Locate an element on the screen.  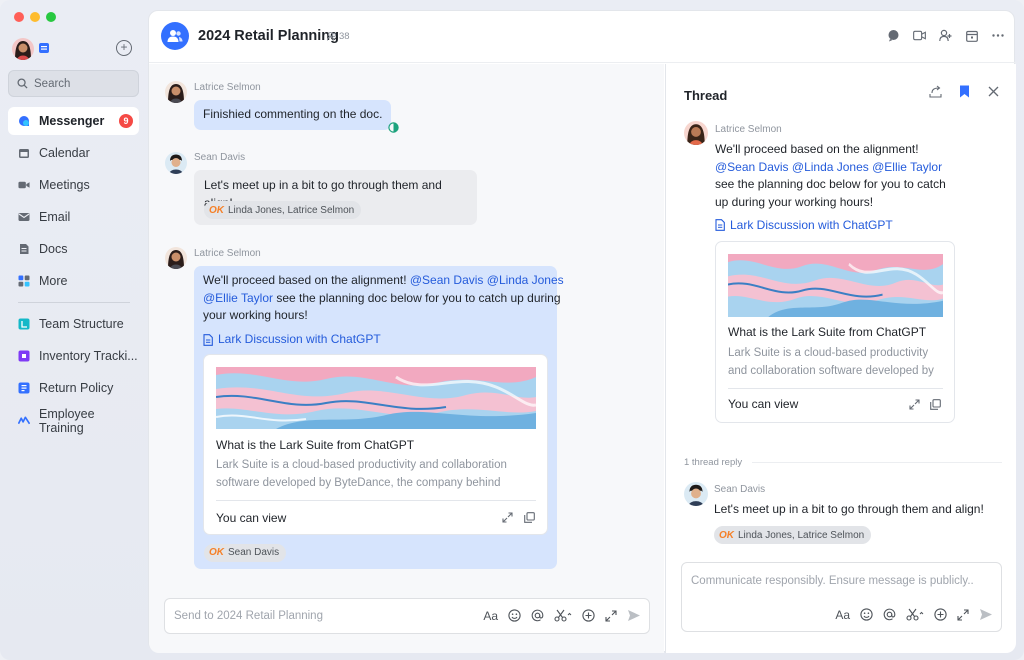
sidebar-item-messenger: Messenger 9 is located at coordinates (73, 121).